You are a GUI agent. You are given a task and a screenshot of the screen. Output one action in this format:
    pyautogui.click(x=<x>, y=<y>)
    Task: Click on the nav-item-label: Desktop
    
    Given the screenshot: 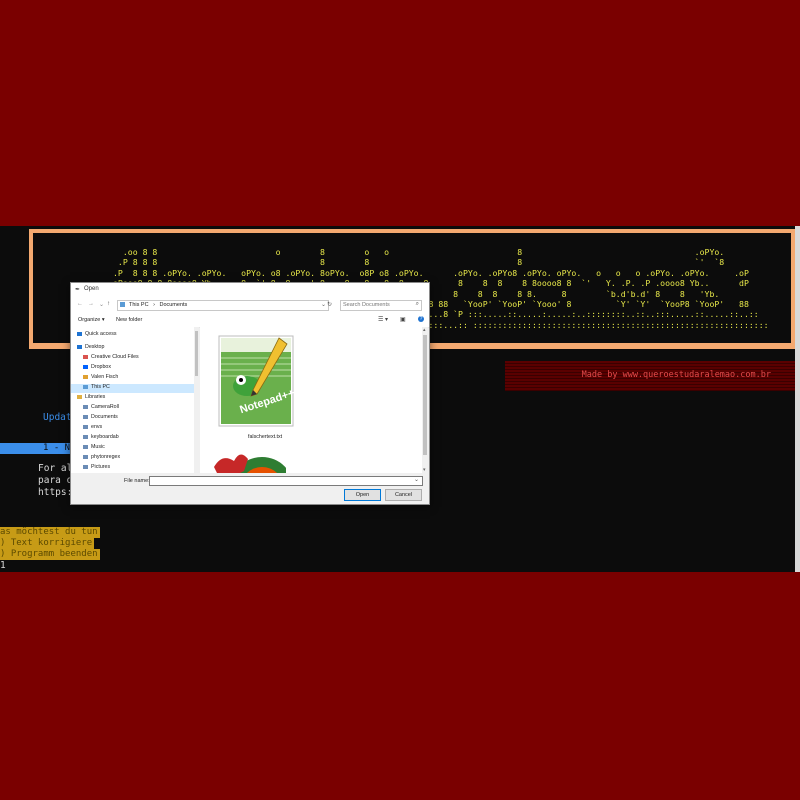 What is the action you would take?
    pyautogui.click(x=95, y=347)
    